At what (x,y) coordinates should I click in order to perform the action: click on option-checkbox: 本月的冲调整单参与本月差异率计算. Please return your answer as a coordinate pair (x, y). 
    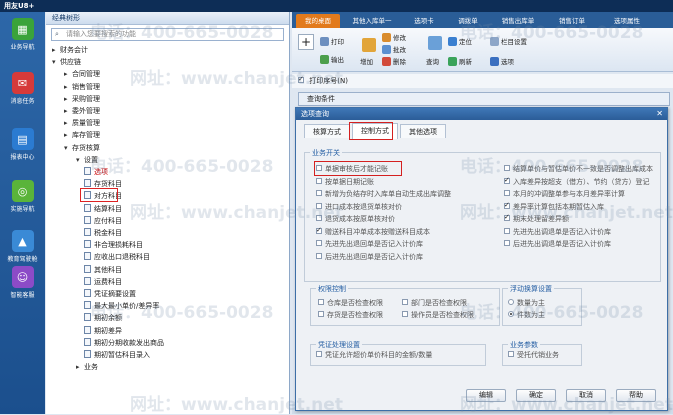
    Looking at the image, I should click on (564, 194).